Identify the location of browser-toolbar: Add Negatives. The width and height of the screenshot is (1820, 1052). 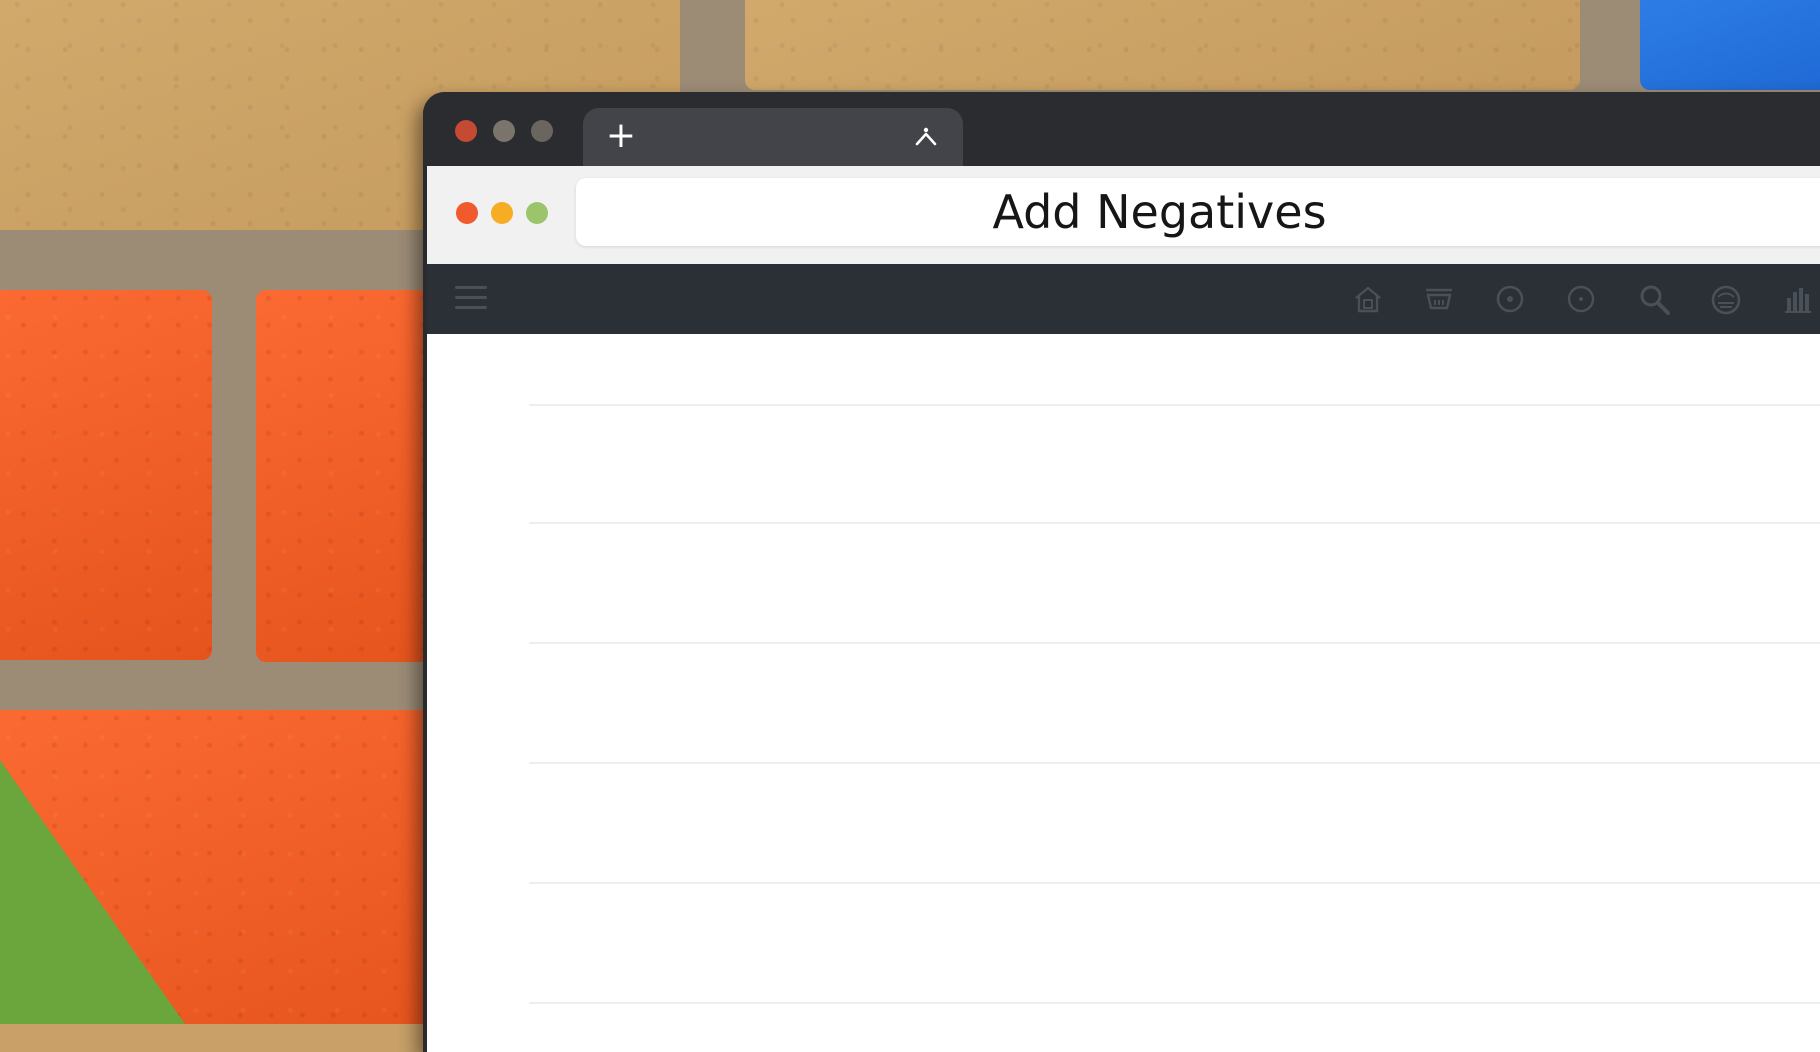
(1123, 215).